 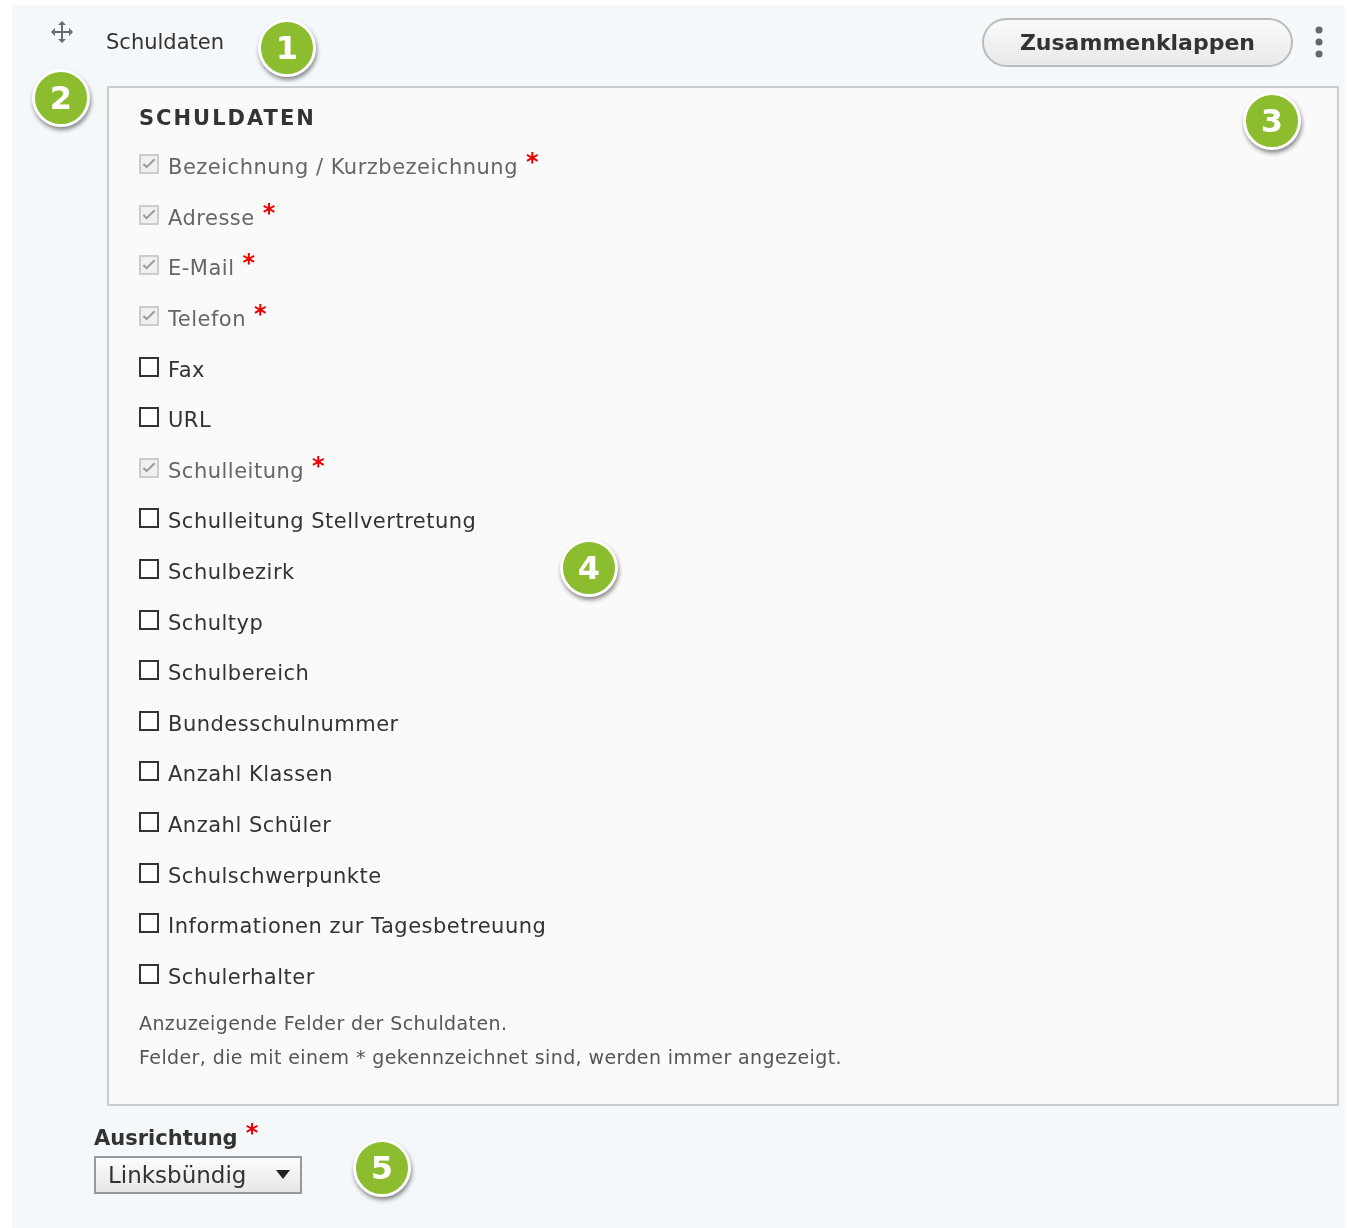 What do you see at coordinates (190, 420) in the screenshot?
I see `checkbox-label: URL` at bounding box center [190, 420].